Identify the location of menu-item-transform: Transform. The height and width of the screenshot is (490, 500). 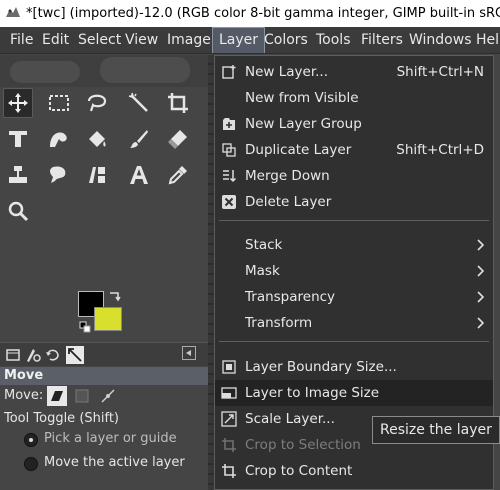
(354, 323).